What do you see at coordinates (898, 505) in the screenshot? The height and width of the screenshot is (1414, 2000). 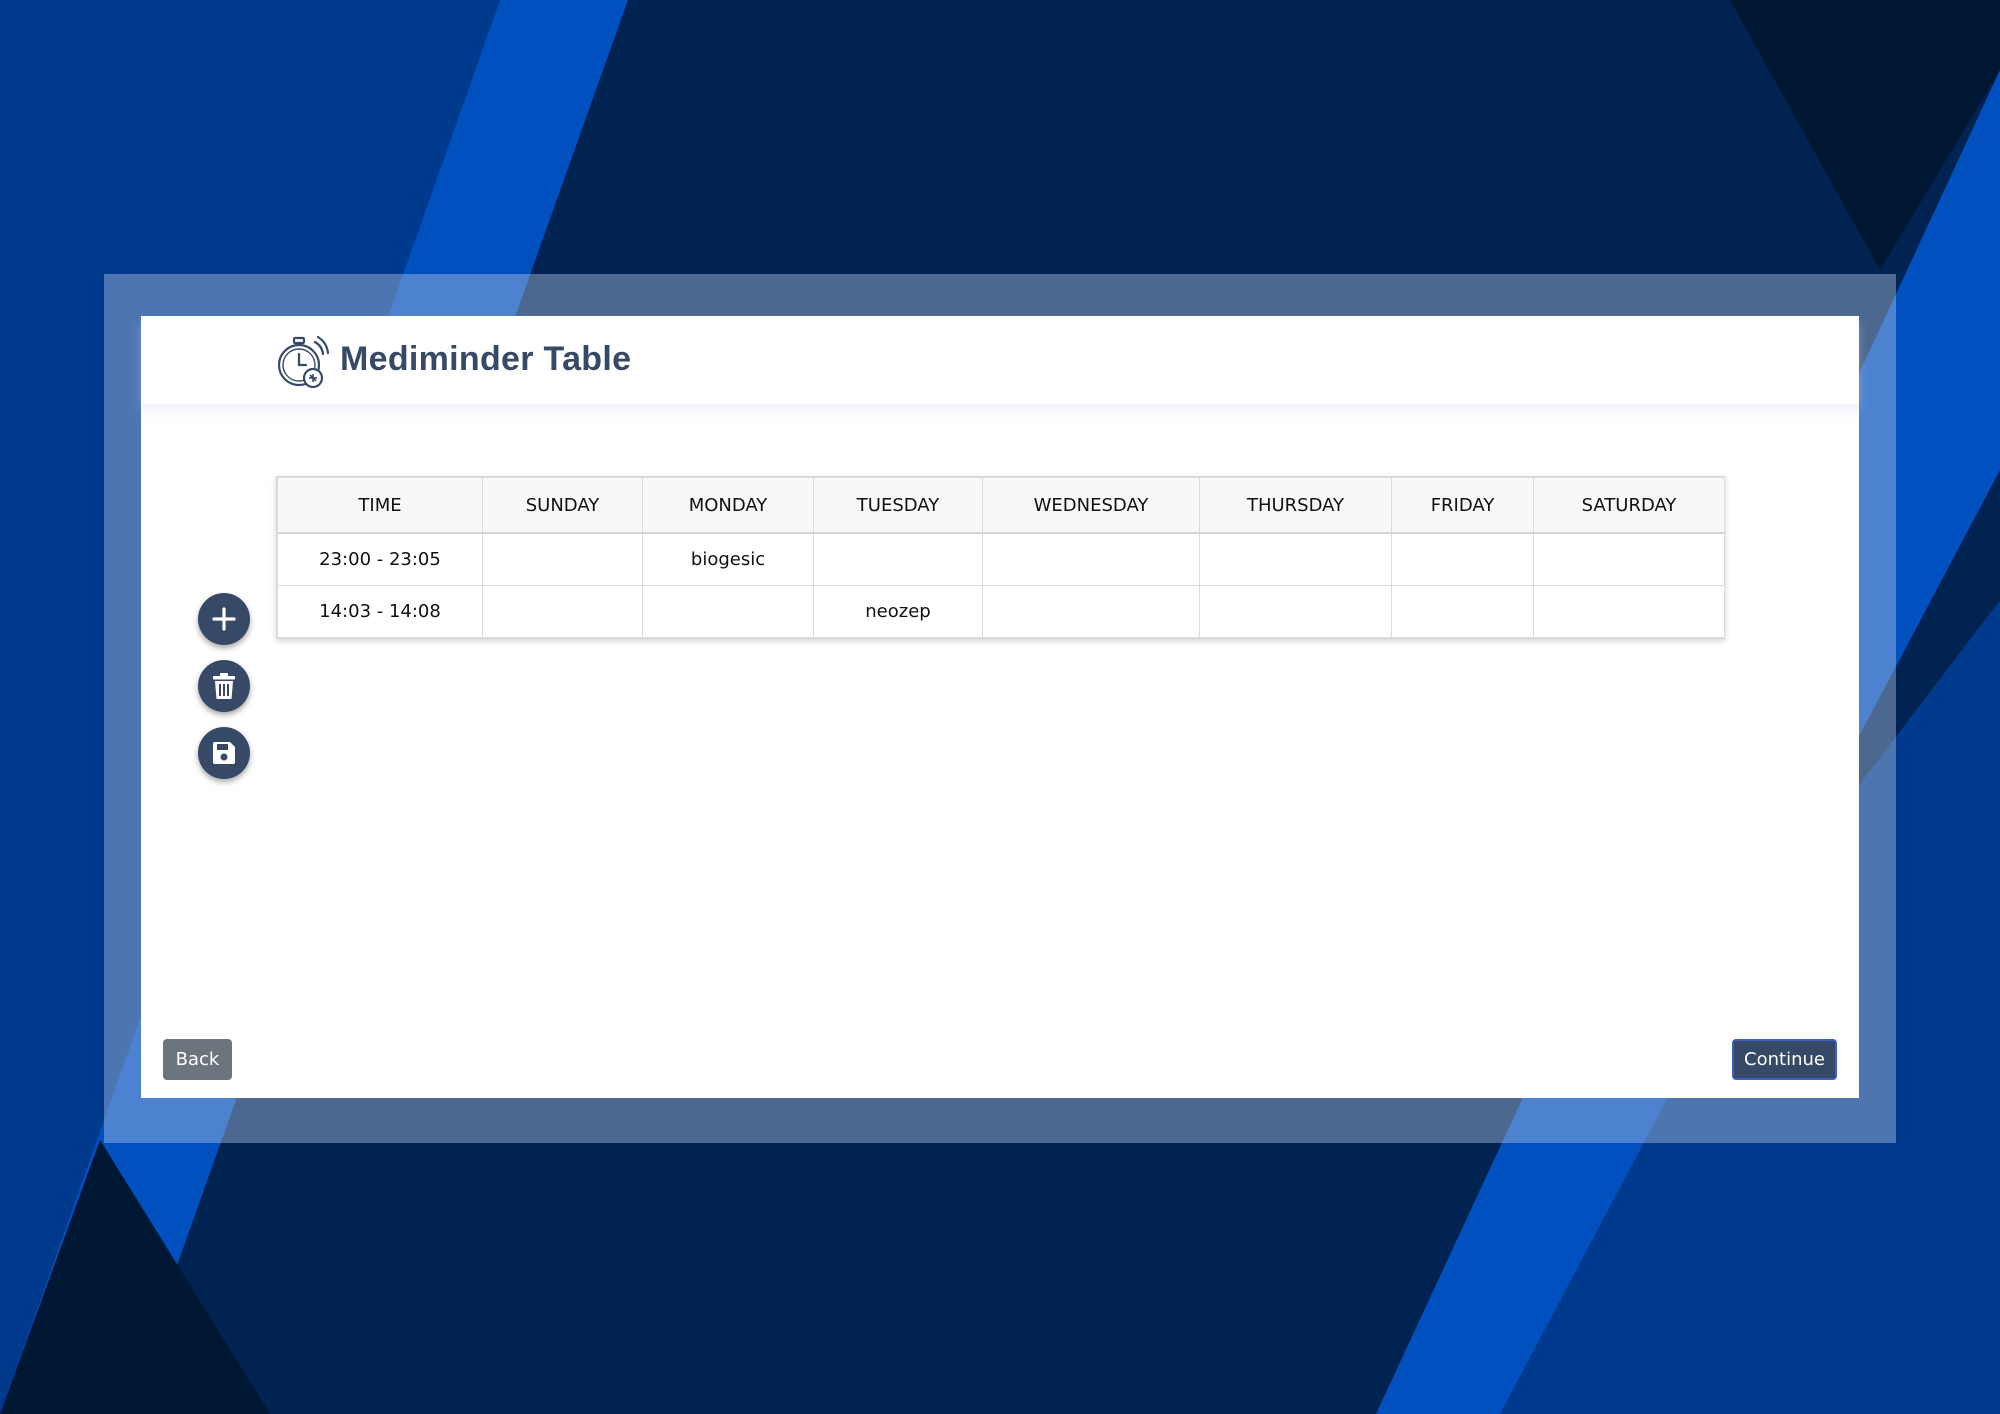 I see `column-header-tuesday: TUESDAY` at bounding box center [898, 505].